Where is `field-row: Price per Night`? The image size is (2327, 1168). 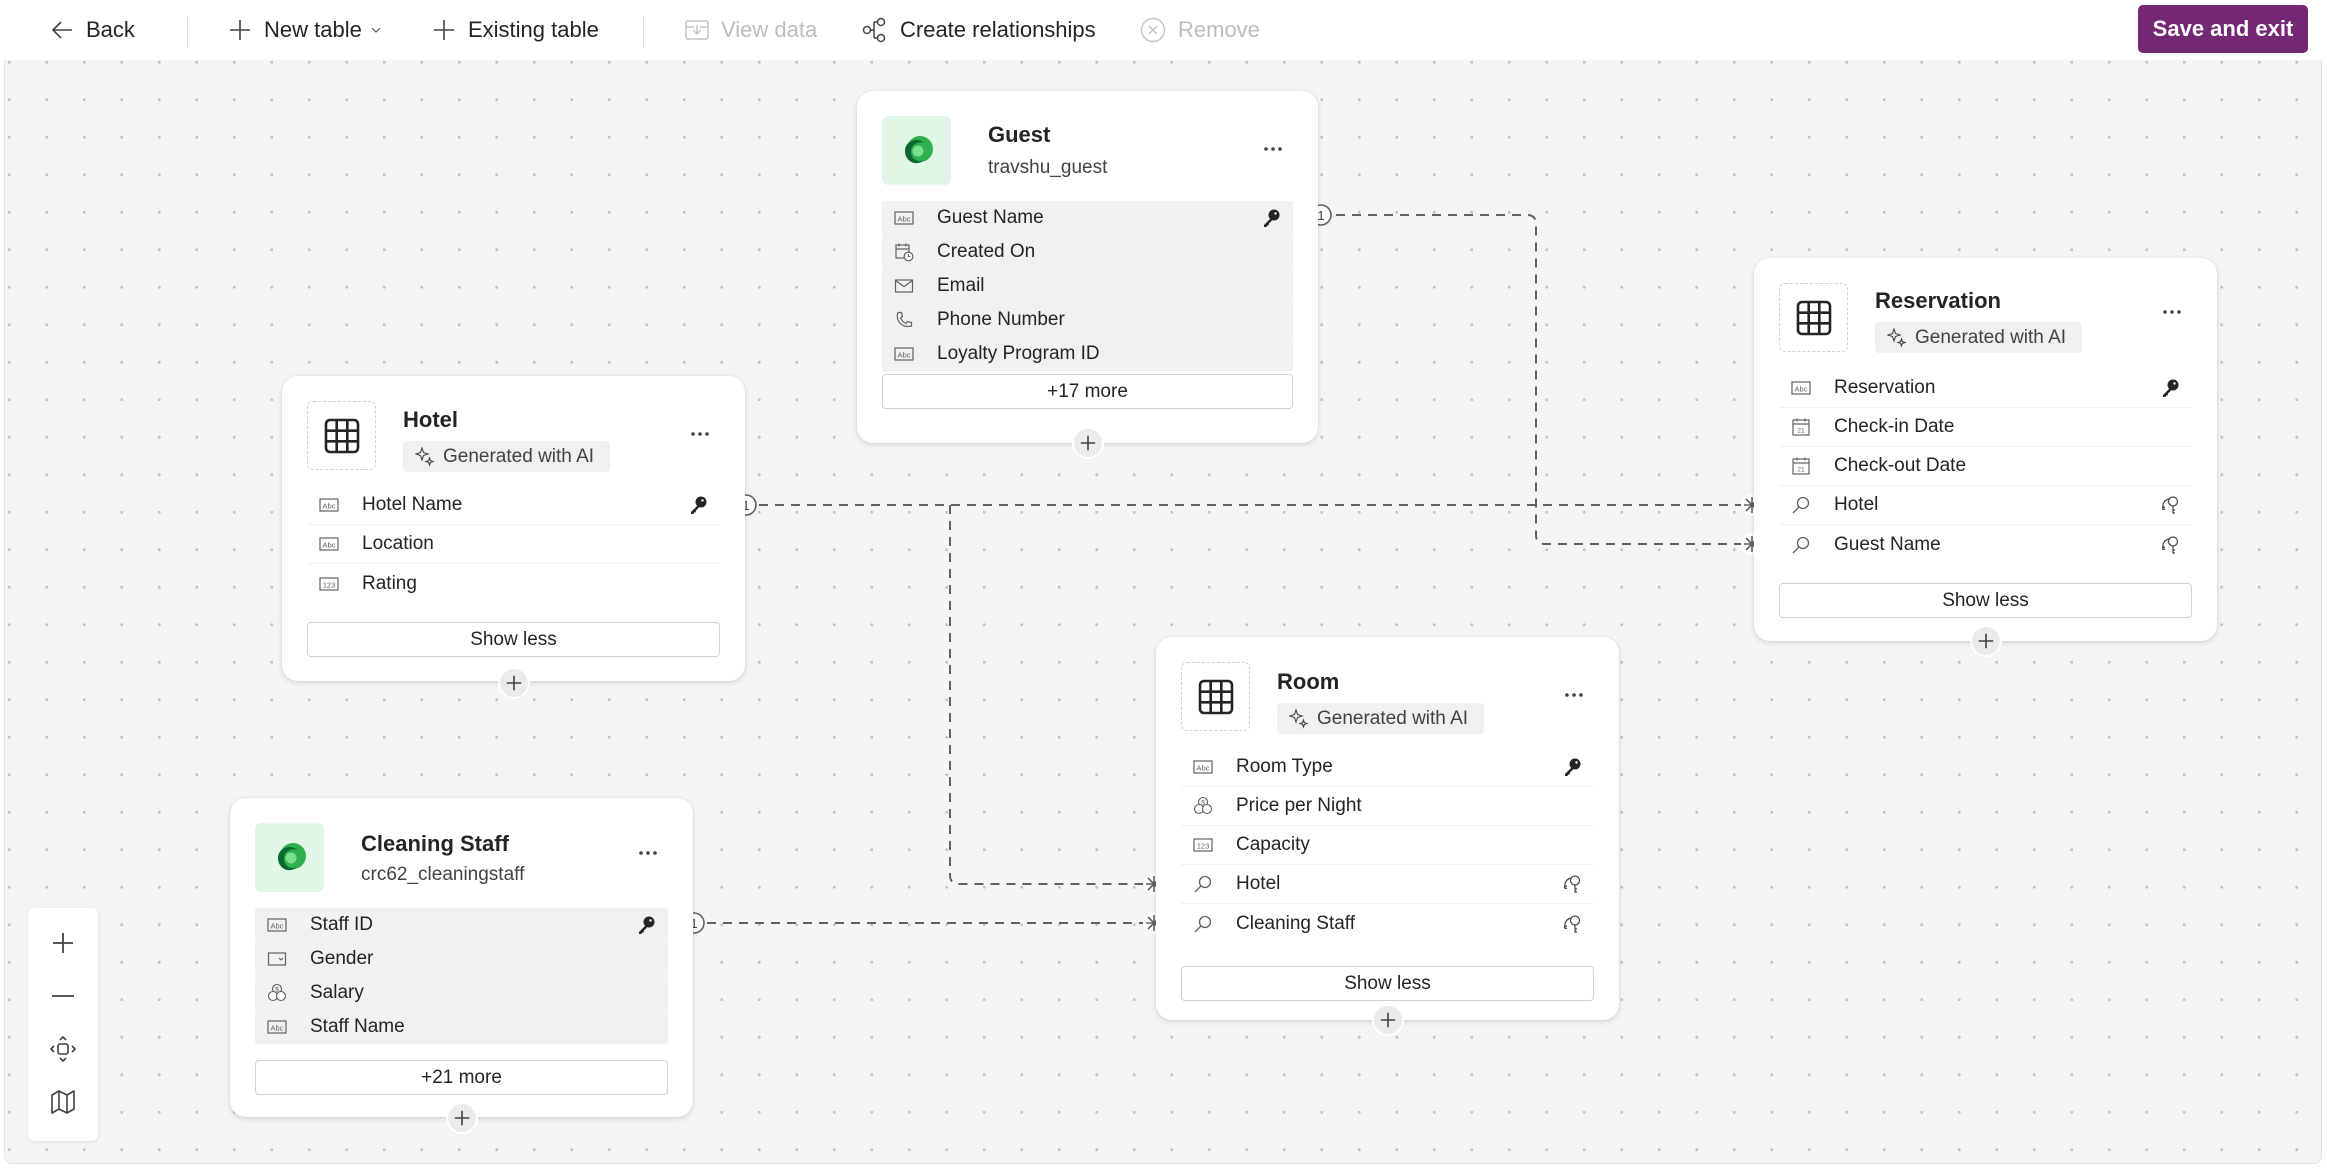 field-row: Price per Night is located at coordinates (1387, 806).